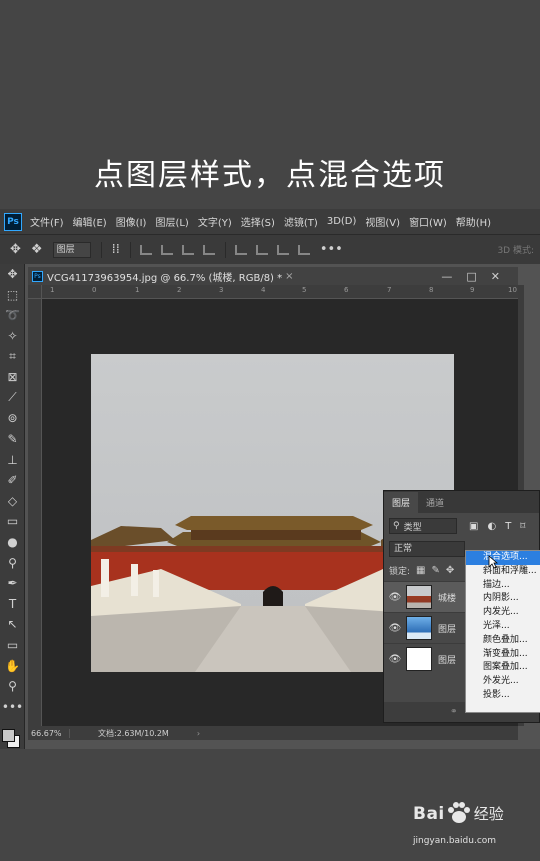 The height and width of the screenshot is (861, 540). What do you see at coordinates (12, 315) in the screenshot?
I see `lasso-tool-icon: ➰` at bounding box center [12, 315].